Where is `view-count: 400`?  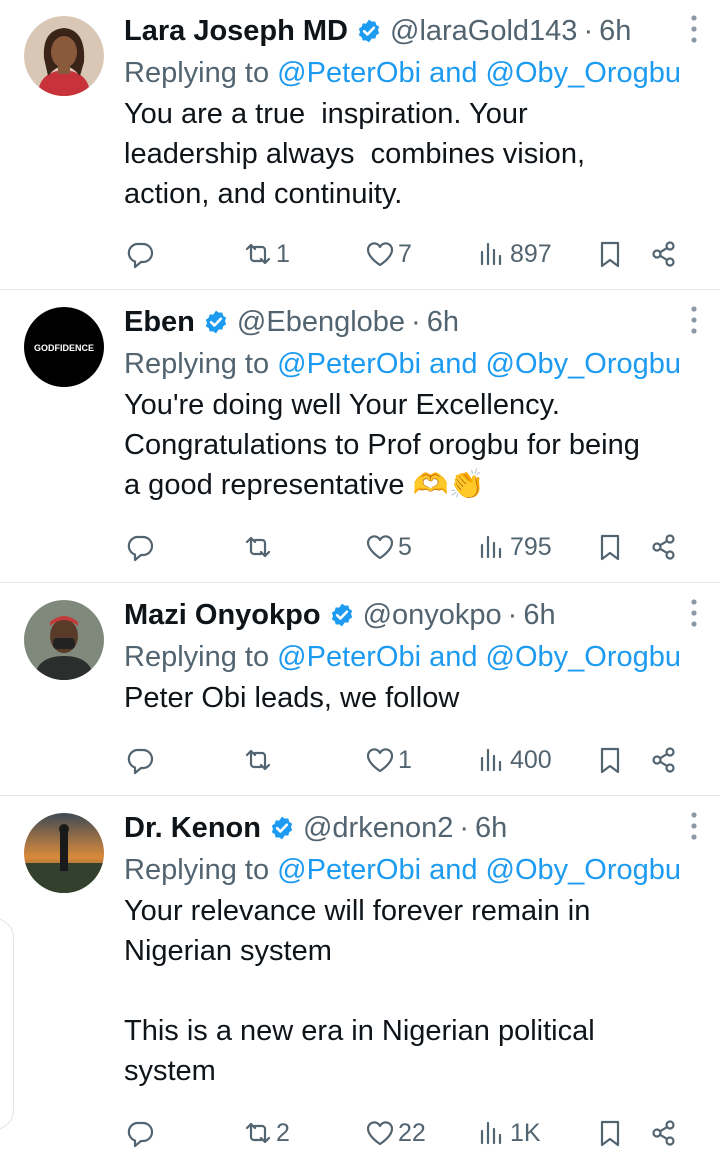 view-count: 400 is located at coordinates (531, 759).